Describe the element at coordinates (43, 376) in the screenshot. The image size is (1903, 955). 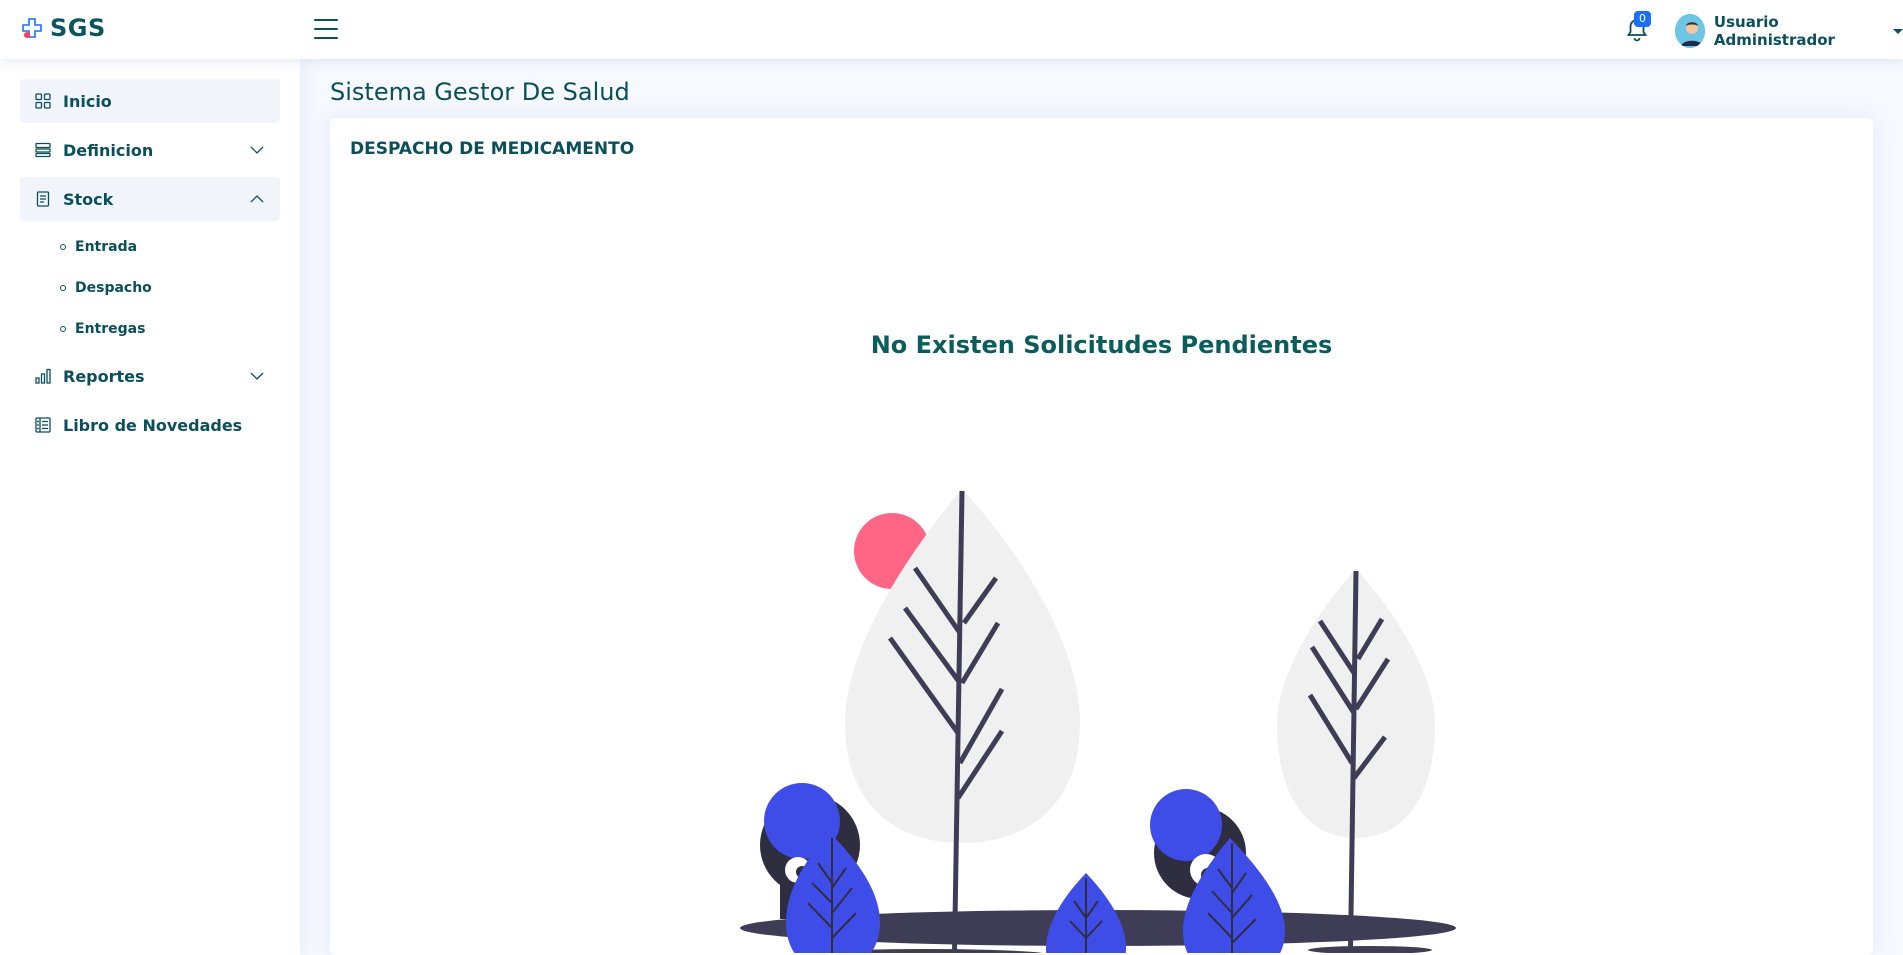
I see `bar-chart-icon` at that location.